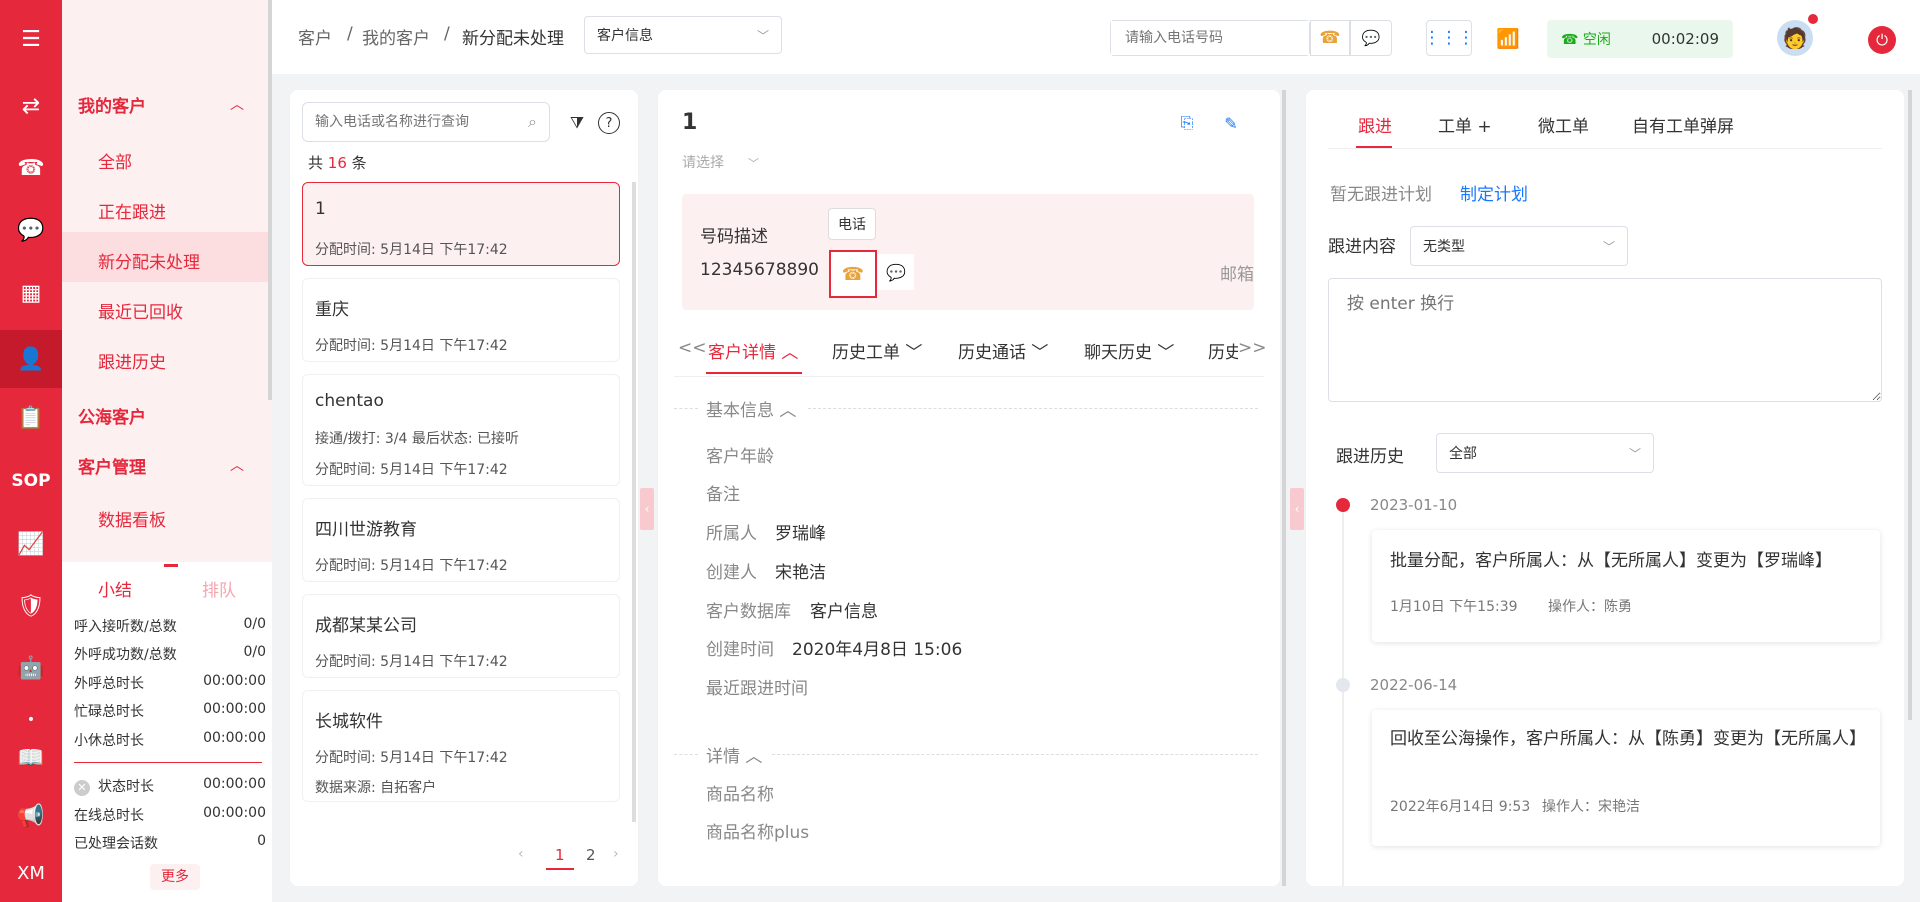 Image resolution: width=1920 pixels, height=902 pixels. Describe the element at coordinates (31, 230) in the screenshot. I see `chat-icon: 💬` at that location.